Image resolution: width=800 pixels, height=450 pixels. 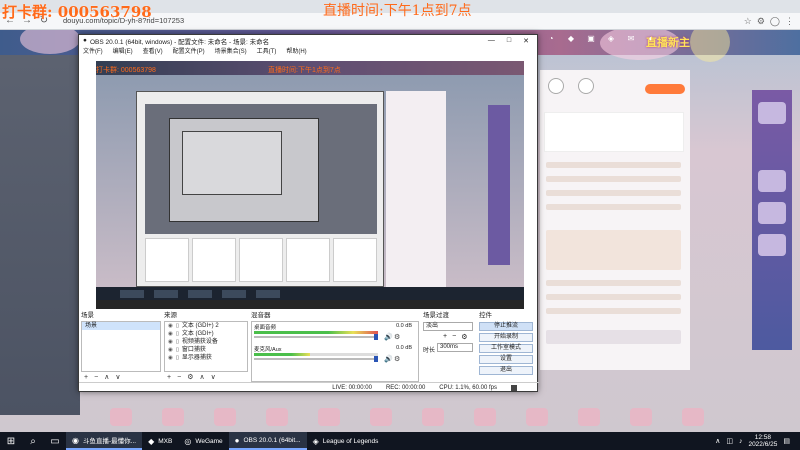 I want to click on header-icon: ◔, so click(x=551, y=38).